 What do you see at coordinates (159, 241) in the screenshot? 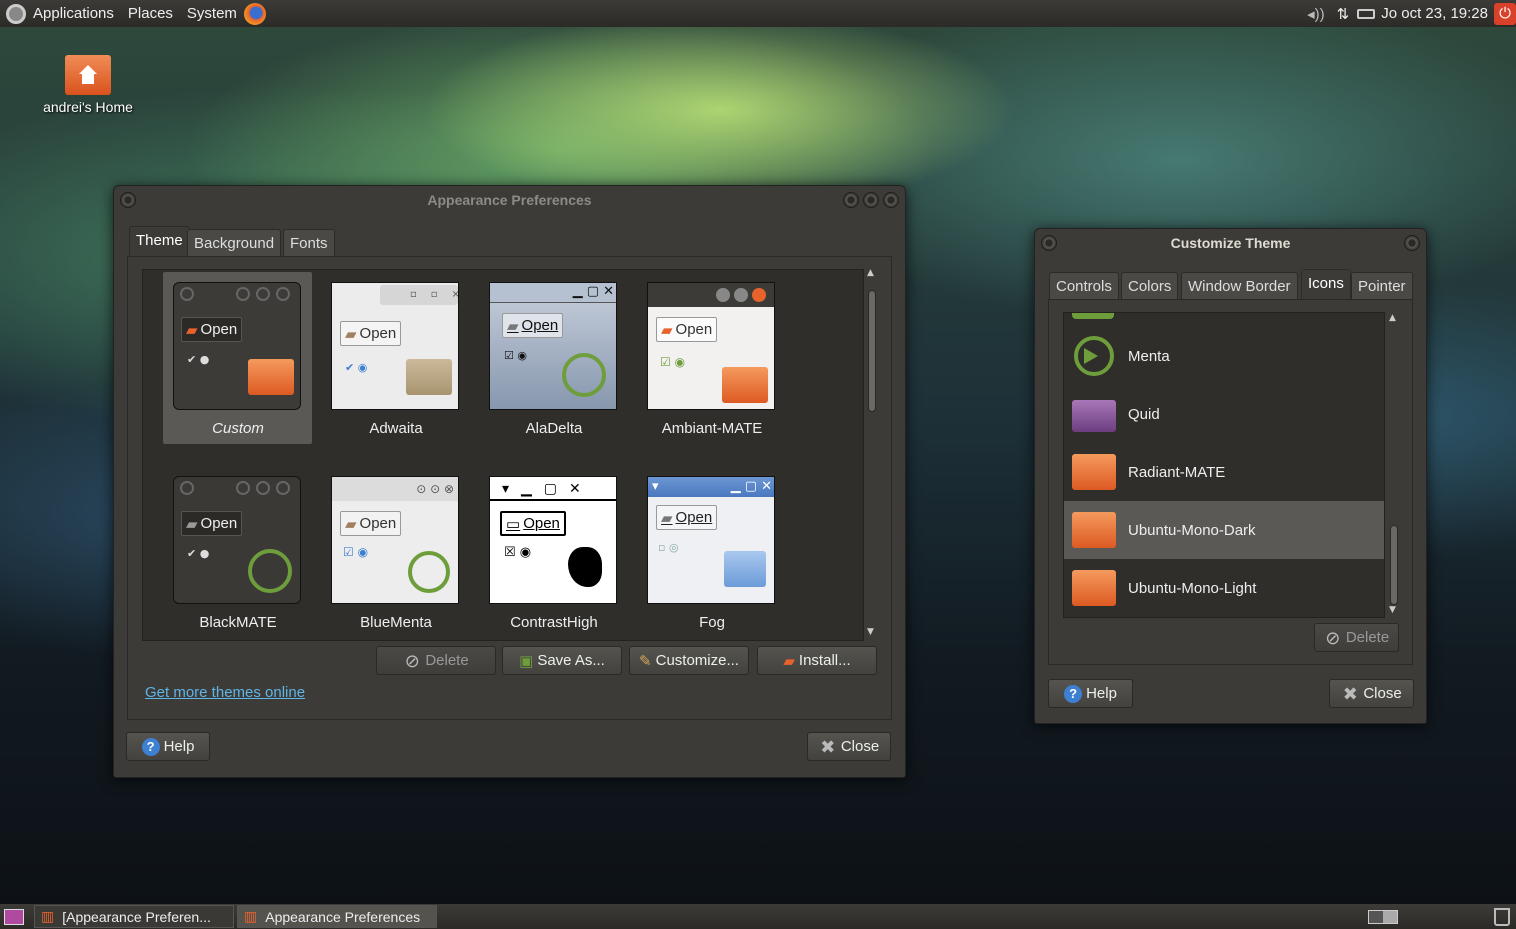
I see `tab-theme: Theme` at bounding box center [159, 241].